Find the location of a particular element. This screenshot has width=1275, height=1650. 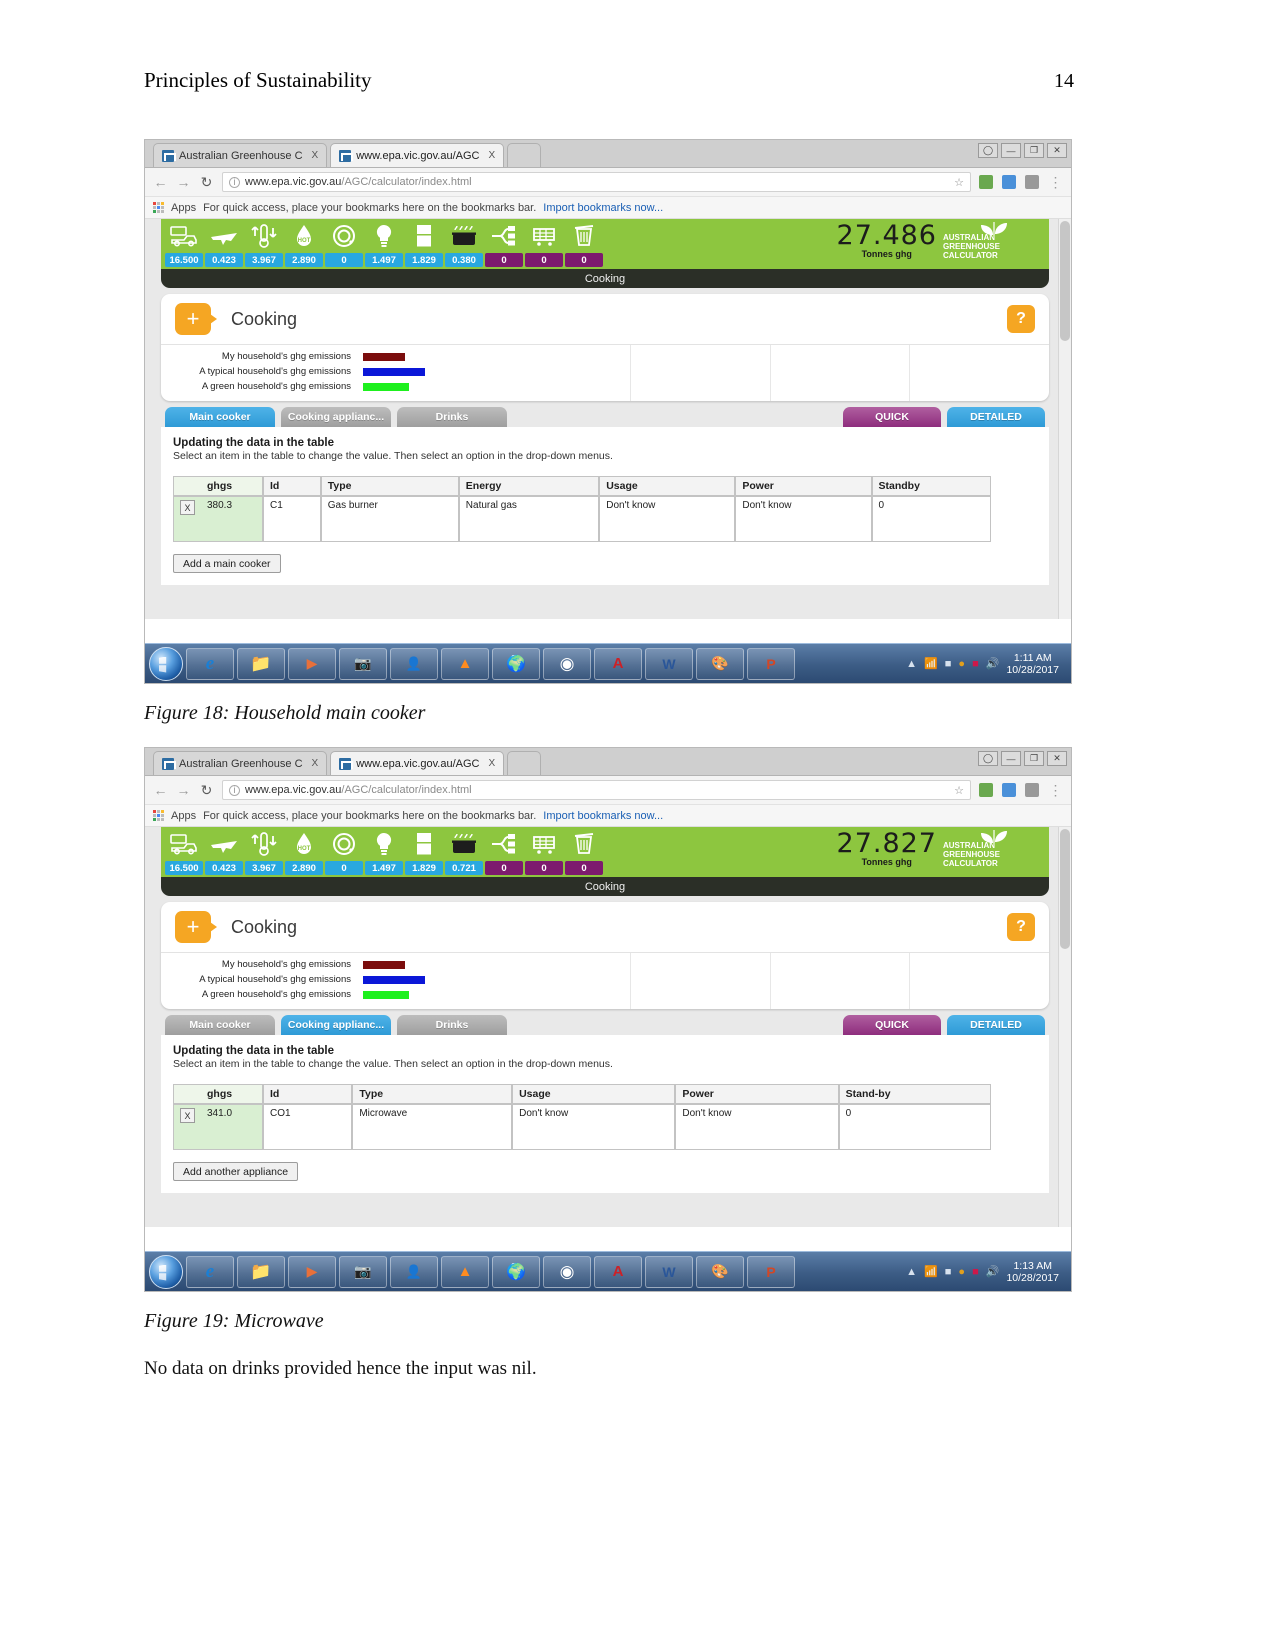

scrollbar-thumb is located at coordinates (1065, 281).